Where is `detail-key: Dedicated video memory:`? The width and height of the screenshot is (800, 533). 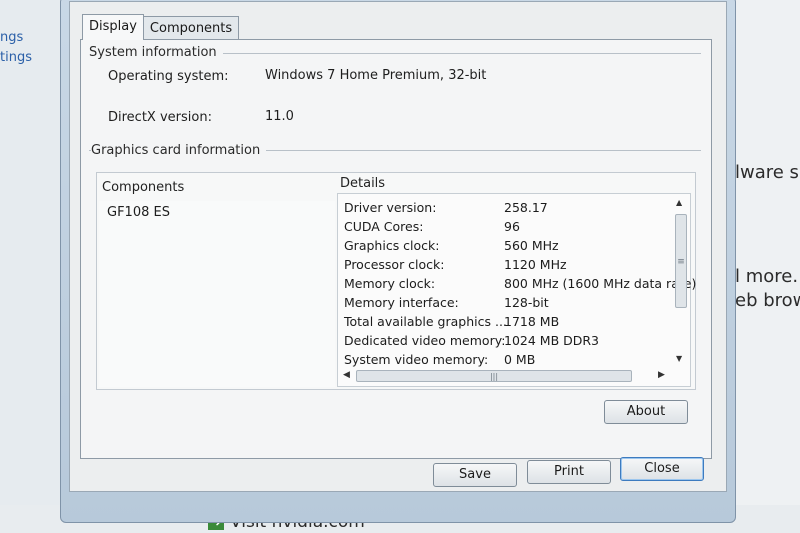
detail-key: Dedicated video memory: is located at coordinates (425, 340).